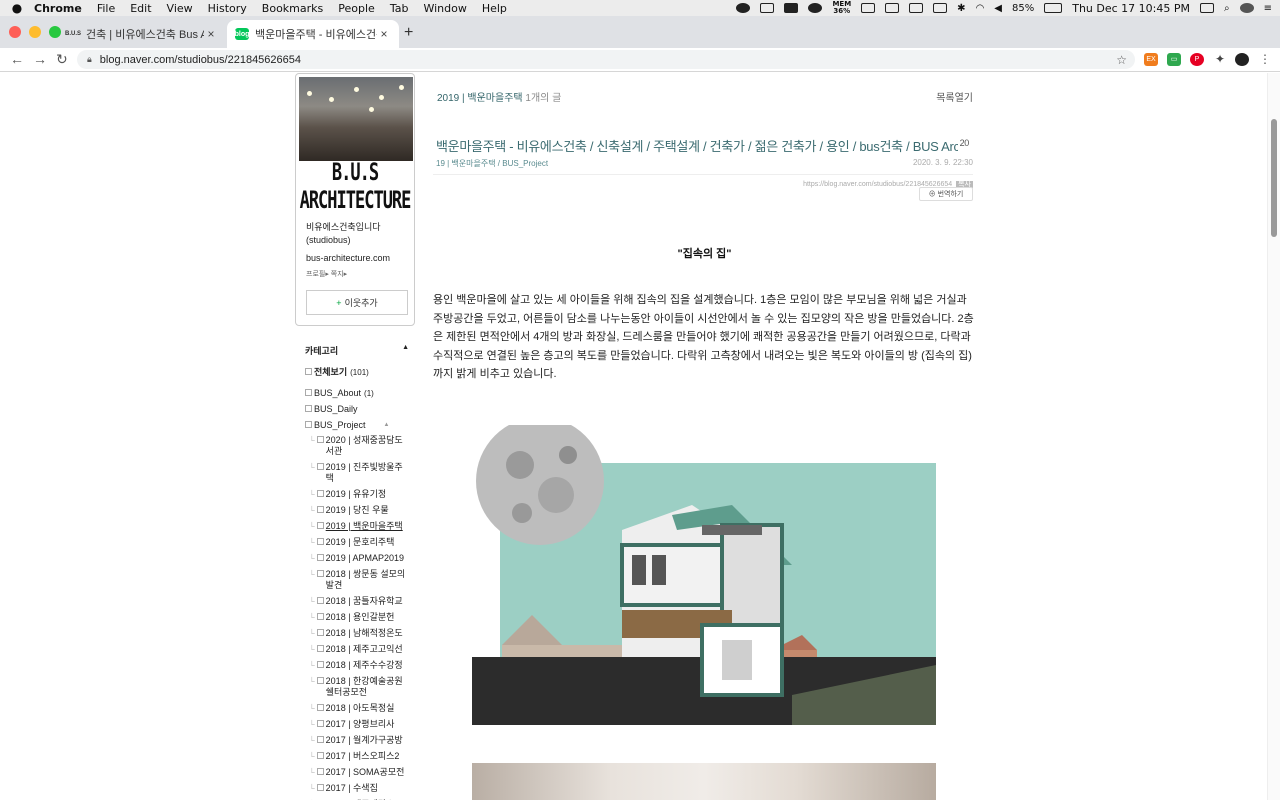 This screenshot has width=1280, height=800. Describe the element at coordinates (355, 740) in the screenshot. I see `subcategory-item: └ 2017 | 월계가구공방` at that location.